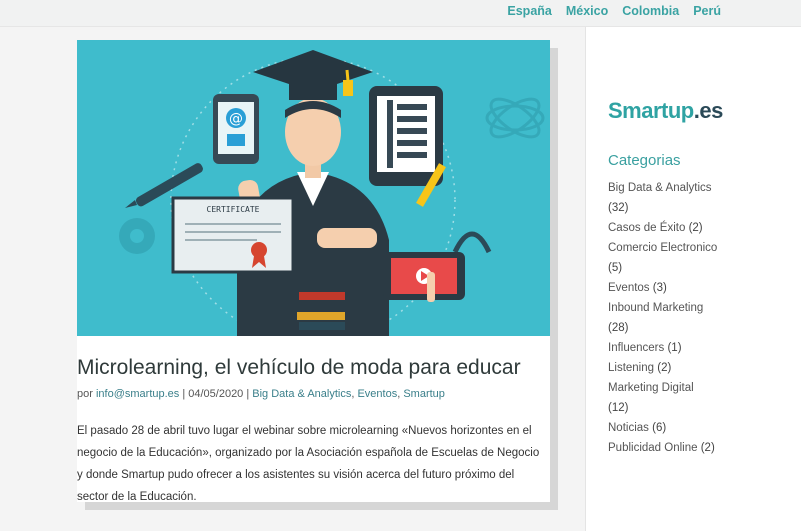 This screenshot has height=531, width=801. What do you see at coordinates (400, 13) in the screenshot?
I see `top-bar: España México Colombia Perú` at bounding box center [400, 13].